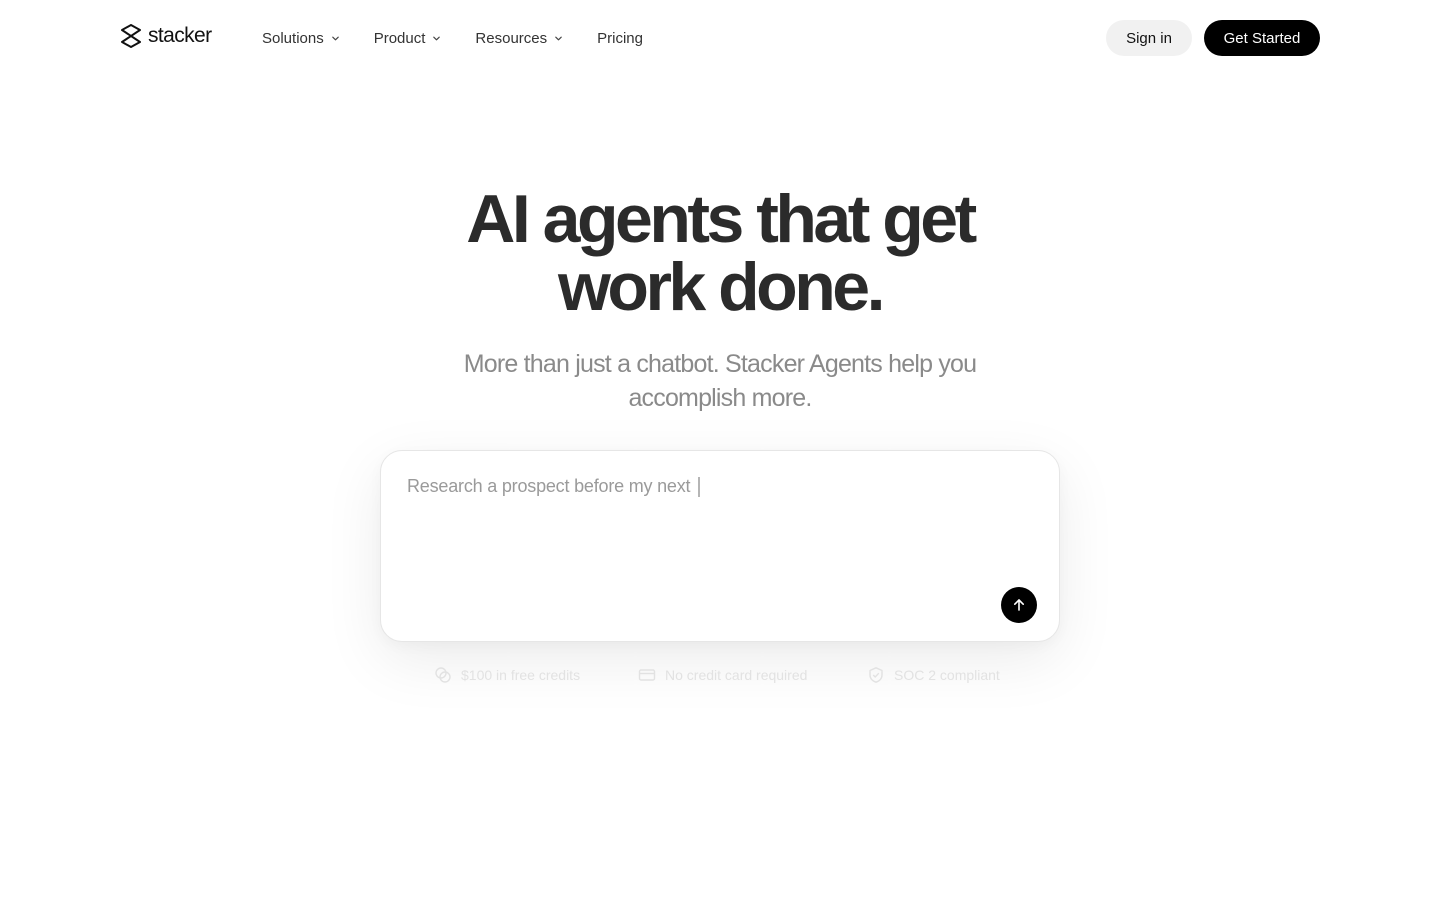  Describe the element at coordinates (1262, 38) in the screenshot. I see `get-started-button: Get Started` at that location.